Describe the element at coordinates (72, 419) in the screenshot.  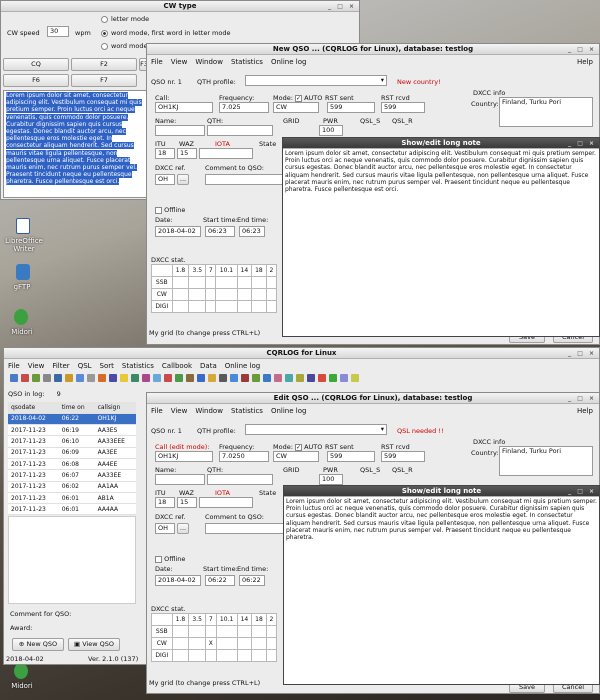
I see `table-row: 2018-04-02 06:22 OH1KJ` at that location.